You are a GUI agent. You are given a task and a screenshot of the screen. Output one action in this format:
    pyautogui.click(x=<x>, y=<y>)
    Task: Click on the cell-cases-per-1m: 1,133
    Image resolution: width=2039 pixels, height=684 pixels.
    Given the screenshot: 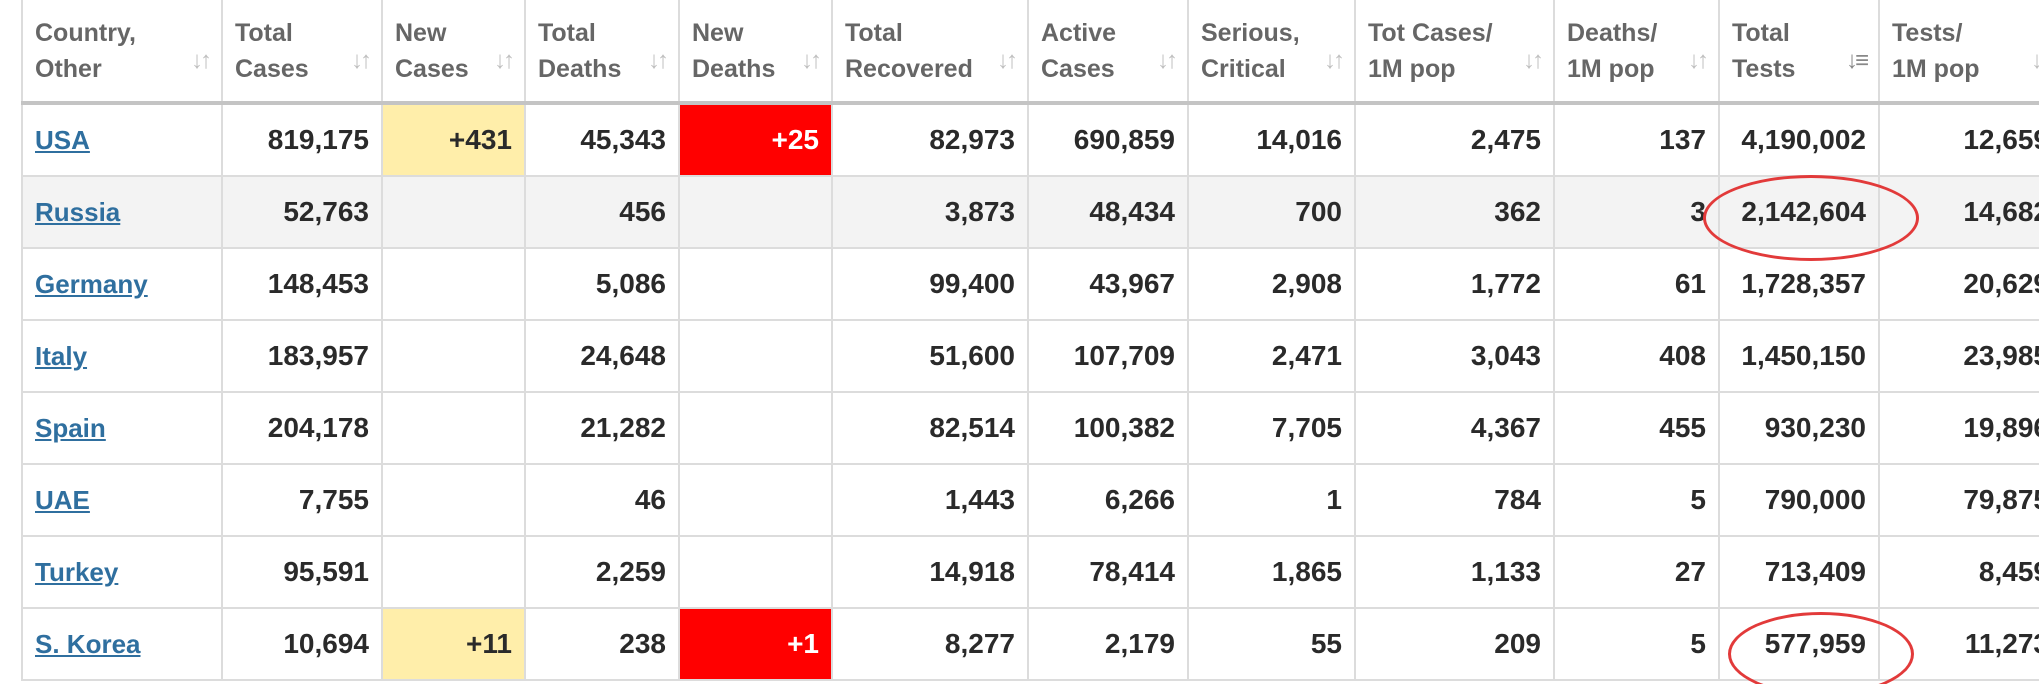 What is the action you would take?
    pyautogui.click(x=1454, y=572)
    